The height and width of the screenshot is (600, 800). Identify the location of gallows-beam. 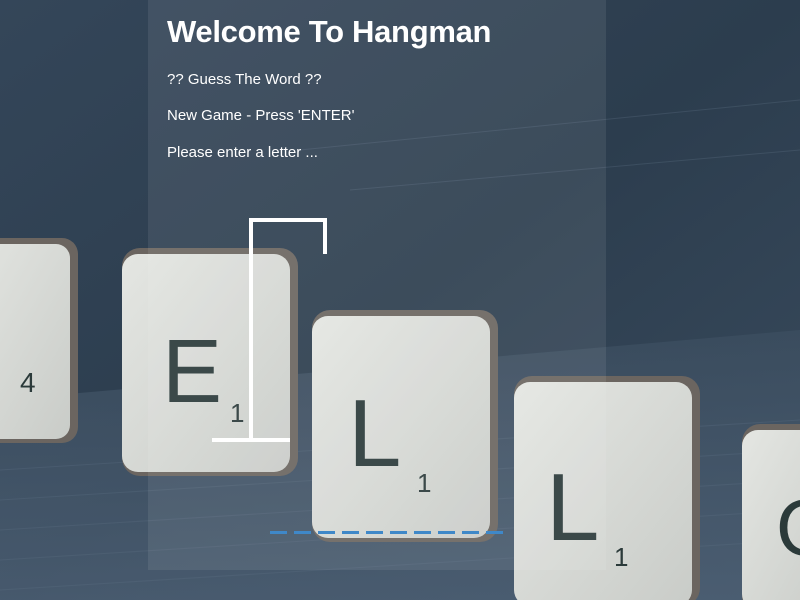
(288, 220).